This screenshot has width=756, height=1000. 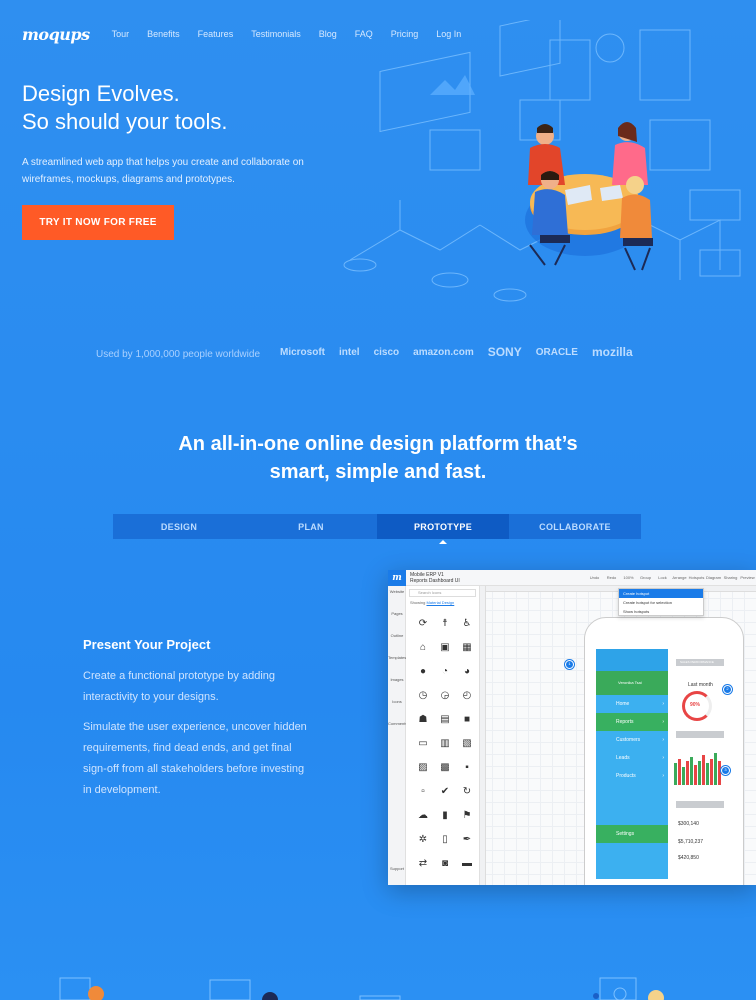 What do you see at coordinates (101, 93) in the screenshot?
I see `hero-title-line1: Design Evolves.` at bounding box center [101, 93].